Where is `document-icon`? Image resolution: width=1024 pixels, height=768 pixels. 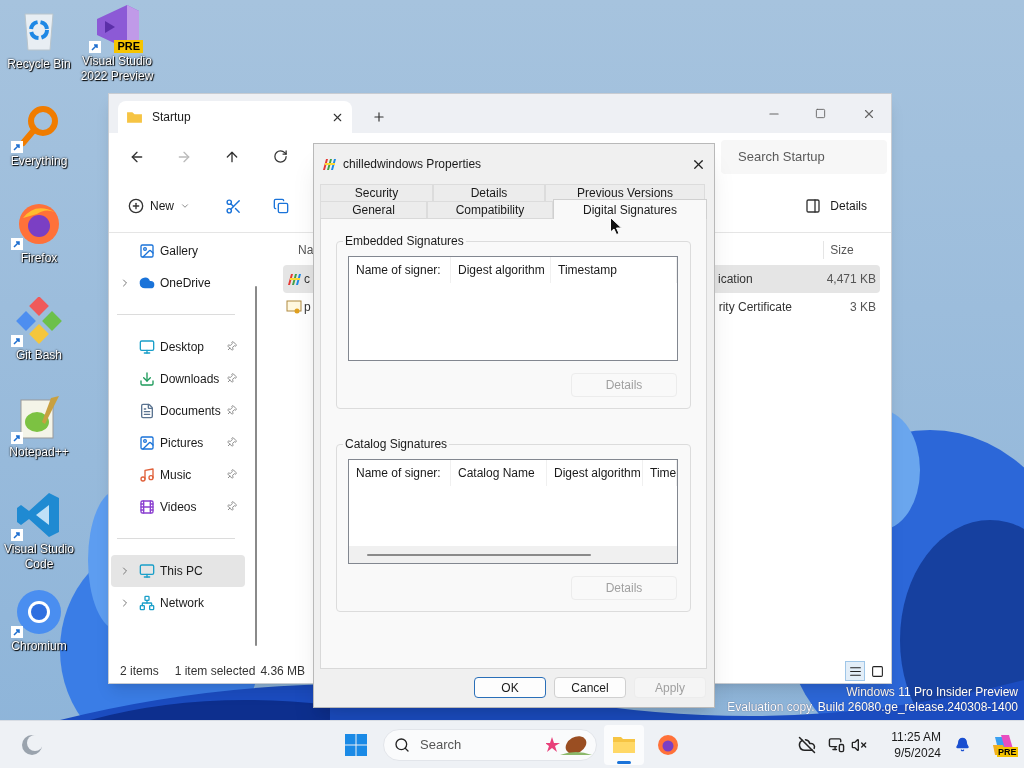 document-icon is located at coordinates (147, 410).